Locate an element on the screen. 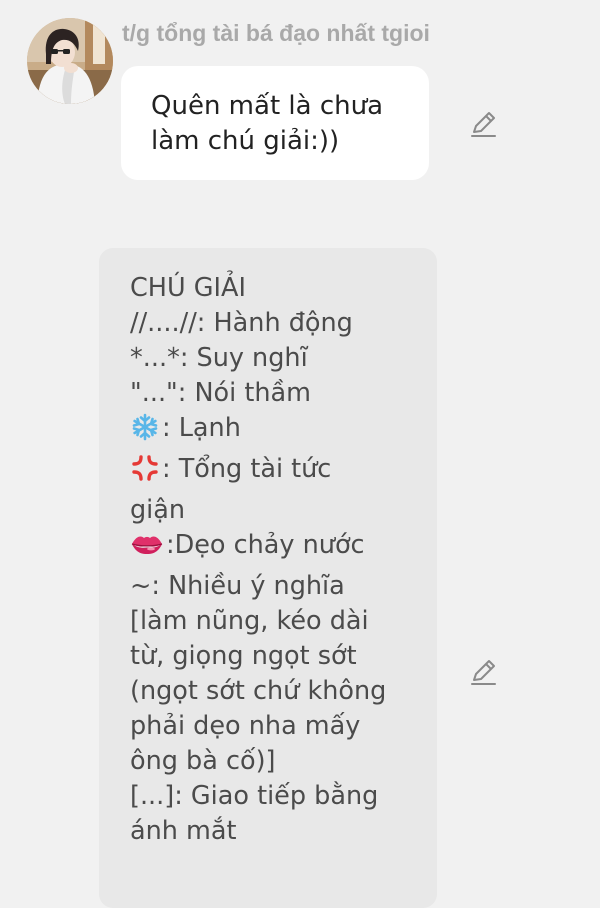 The width and height of the screenshot is (600, 908). legend-line-action: //....//: Hành động is located at coordinates (241, 323).